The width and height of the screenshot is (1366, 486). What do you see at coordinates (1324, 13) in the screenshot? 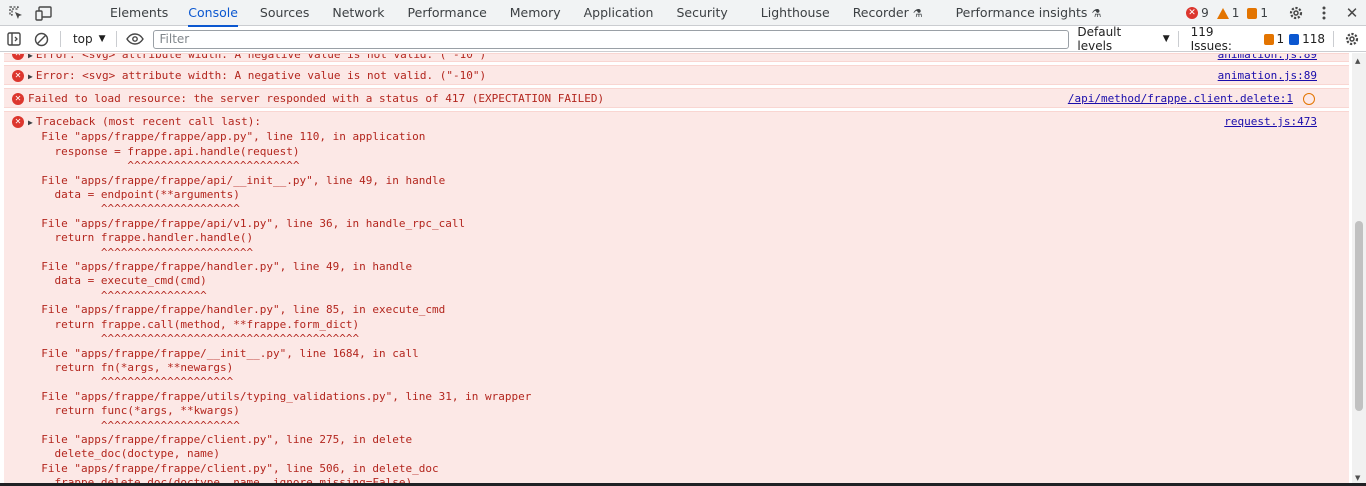
I see `more-options-icon` at bounding box center [1324, 13].